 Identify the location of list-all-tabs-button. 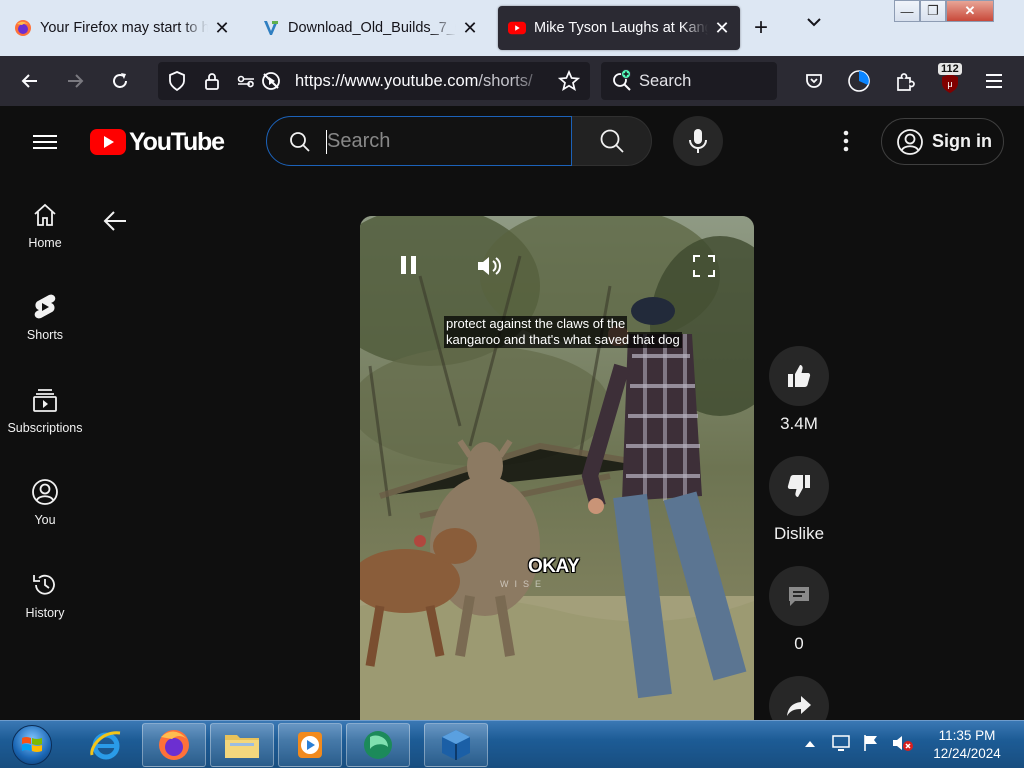
(814, 23).